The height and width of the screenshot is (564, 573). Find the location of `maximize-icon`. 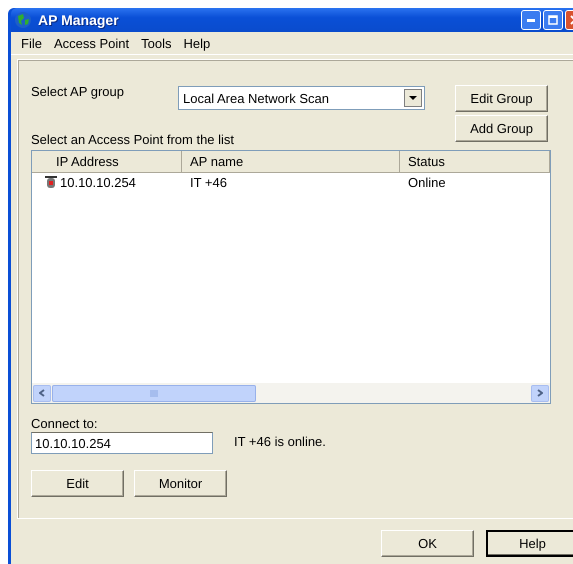

maximize-icon is located at coordinates (553, 20).